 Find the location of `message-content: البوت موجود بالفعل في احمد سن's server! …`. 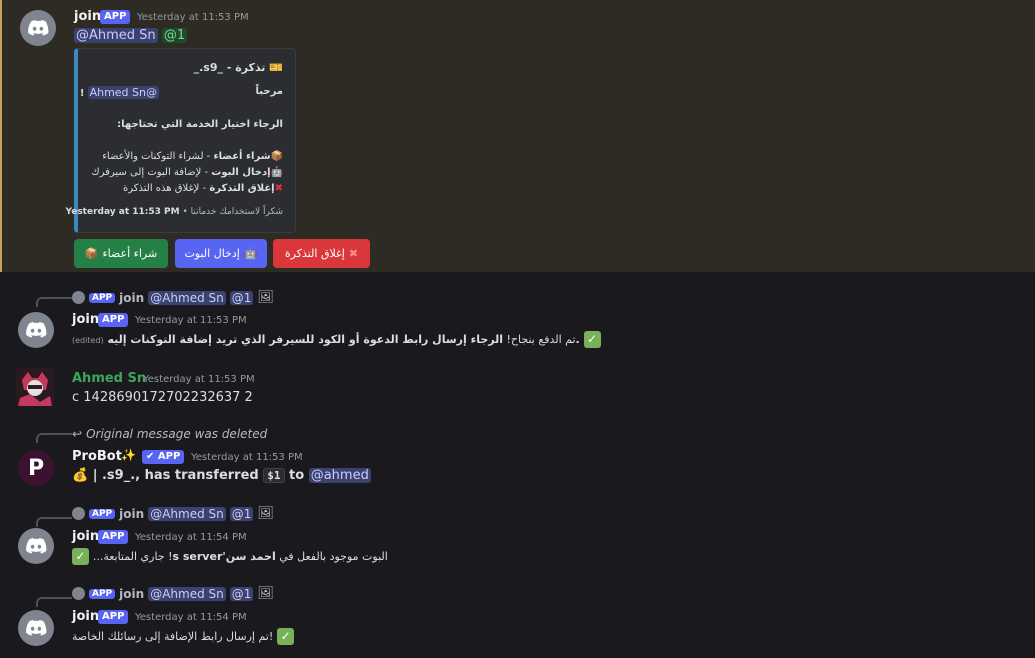

message-content: البوت موجود بالفعل في احمد سن's server! … is located at coordinates (230, 556).